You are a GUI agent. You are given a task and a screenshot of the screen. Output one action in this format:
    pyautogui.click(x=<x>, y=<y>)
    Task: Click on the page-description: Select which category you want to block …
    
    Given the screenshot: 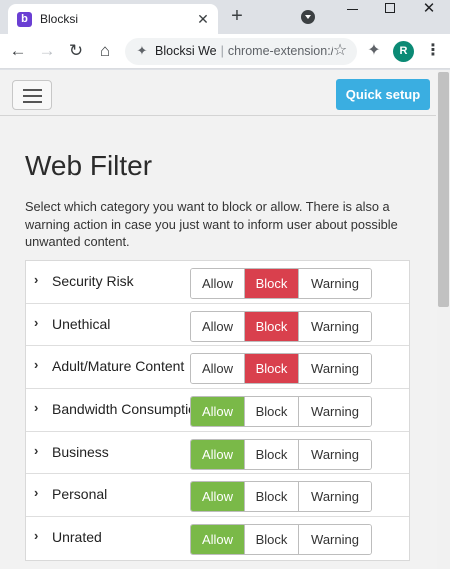 What is the action you would take?
    pyautogui.click(x=211, y=224)
    